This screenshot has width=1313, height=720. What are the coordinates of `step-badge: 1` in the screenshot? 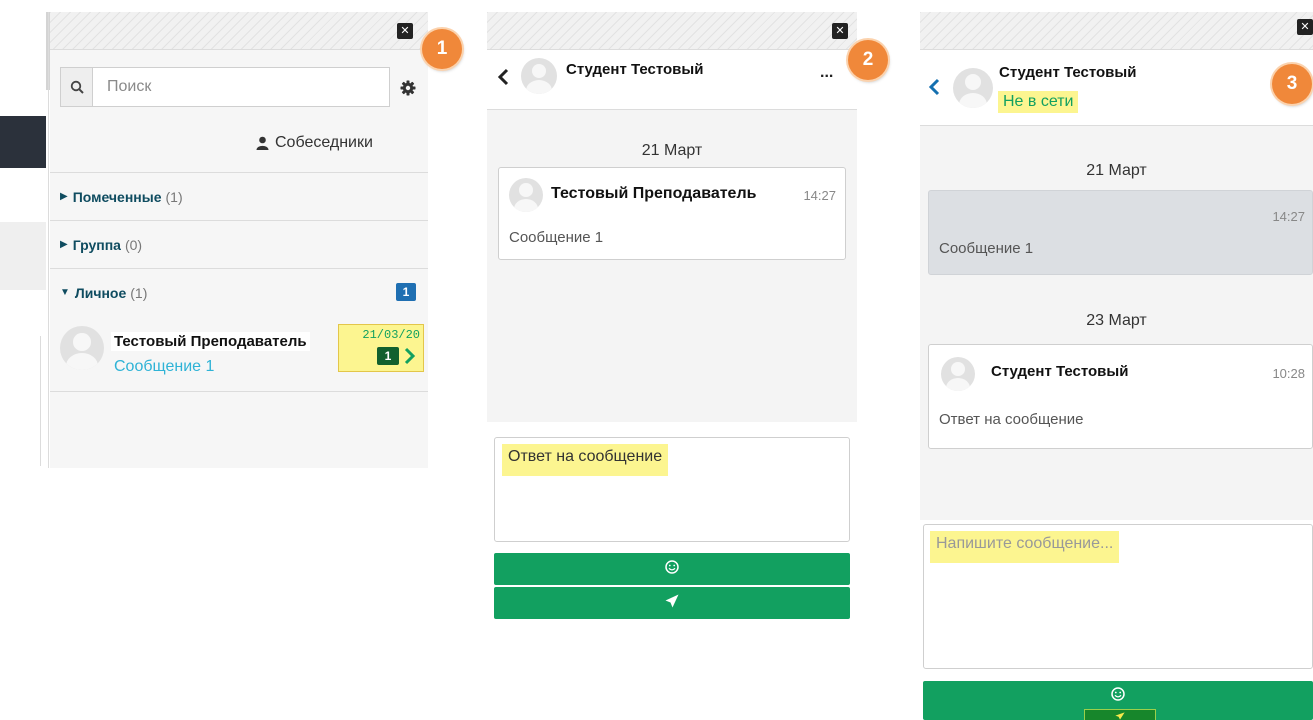 It's located at (442, 49).